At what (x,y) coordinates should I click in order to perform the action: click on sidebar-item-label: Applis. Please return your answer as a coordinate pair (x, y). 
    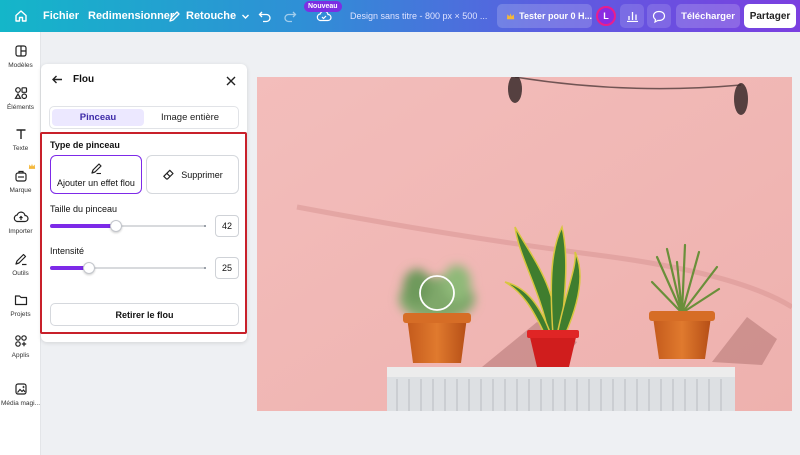
    Looking at the image, I should click on (20, 355).